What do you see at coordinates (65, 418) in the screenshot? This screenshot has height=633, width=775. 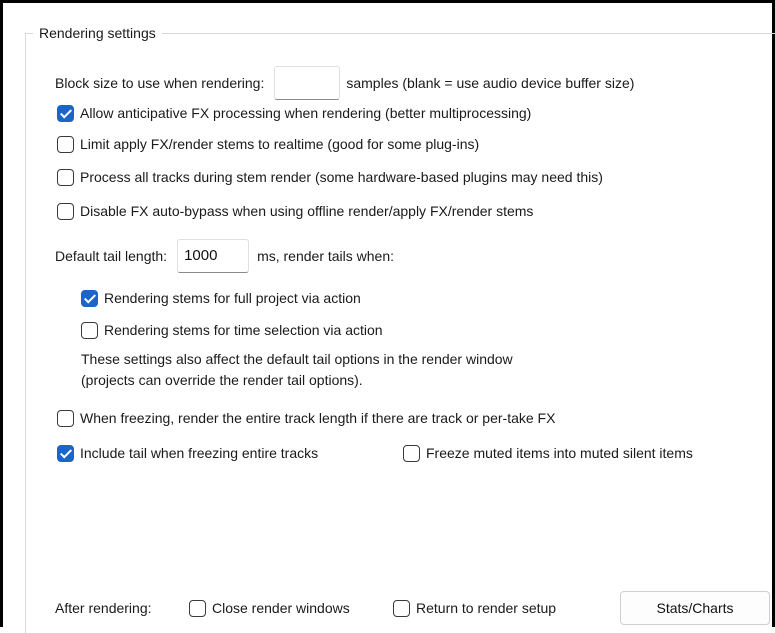 I see `freeze-entire-length-checkbox` at bounding box center [65, 418].